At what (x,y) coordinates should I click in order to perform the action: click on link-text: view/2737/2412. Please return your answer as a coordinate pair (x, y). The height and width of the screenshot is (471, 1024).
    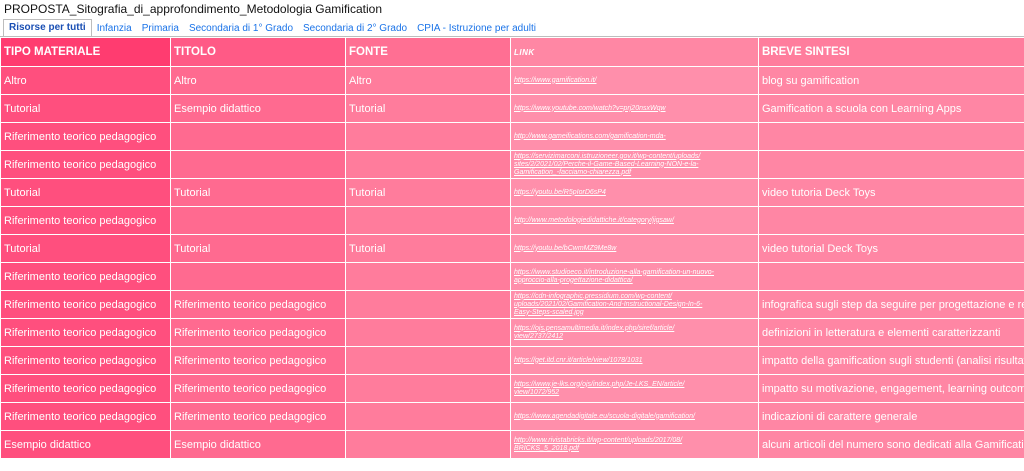
    Looking at the image, I should click on (634, 337).